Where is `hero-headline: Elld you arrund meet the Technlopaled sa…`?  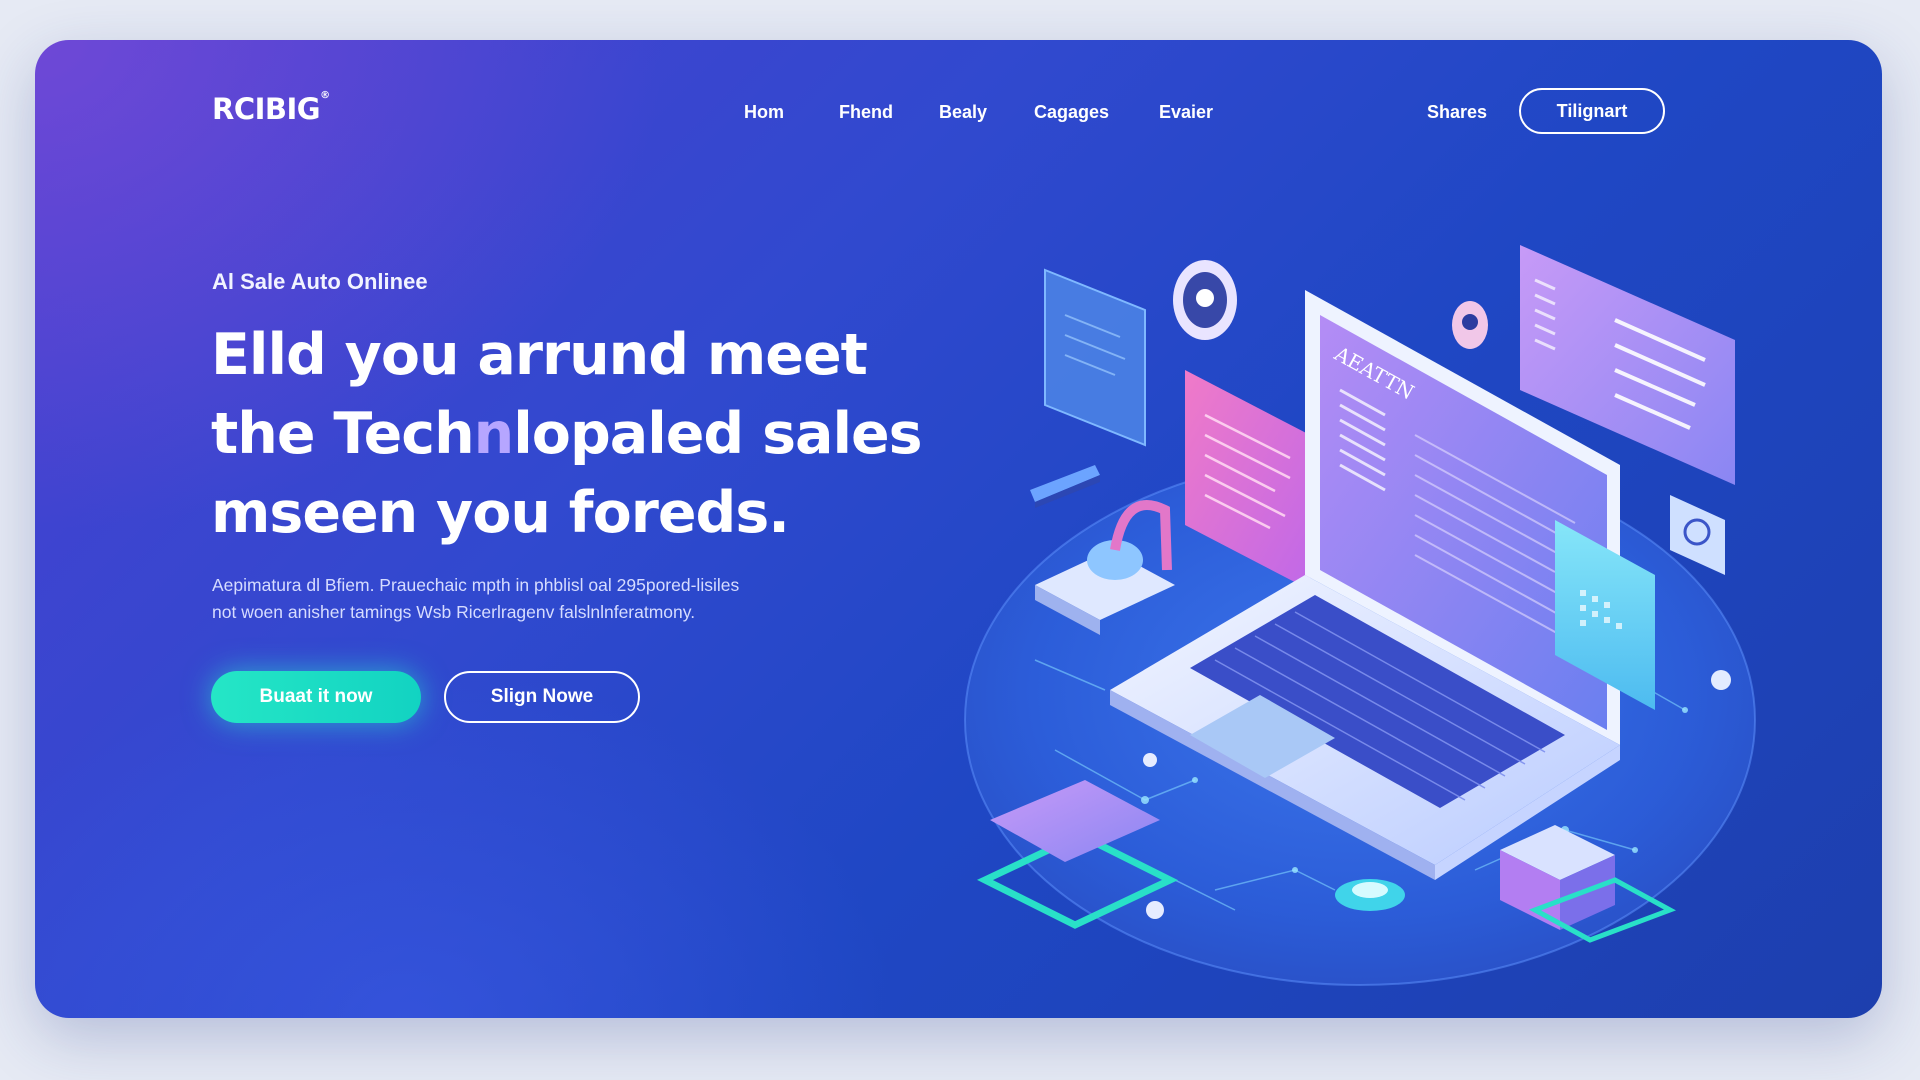 hero-headline: Elld you arrund meet the Technlopaled sa… is located at coordinates (571, 434).